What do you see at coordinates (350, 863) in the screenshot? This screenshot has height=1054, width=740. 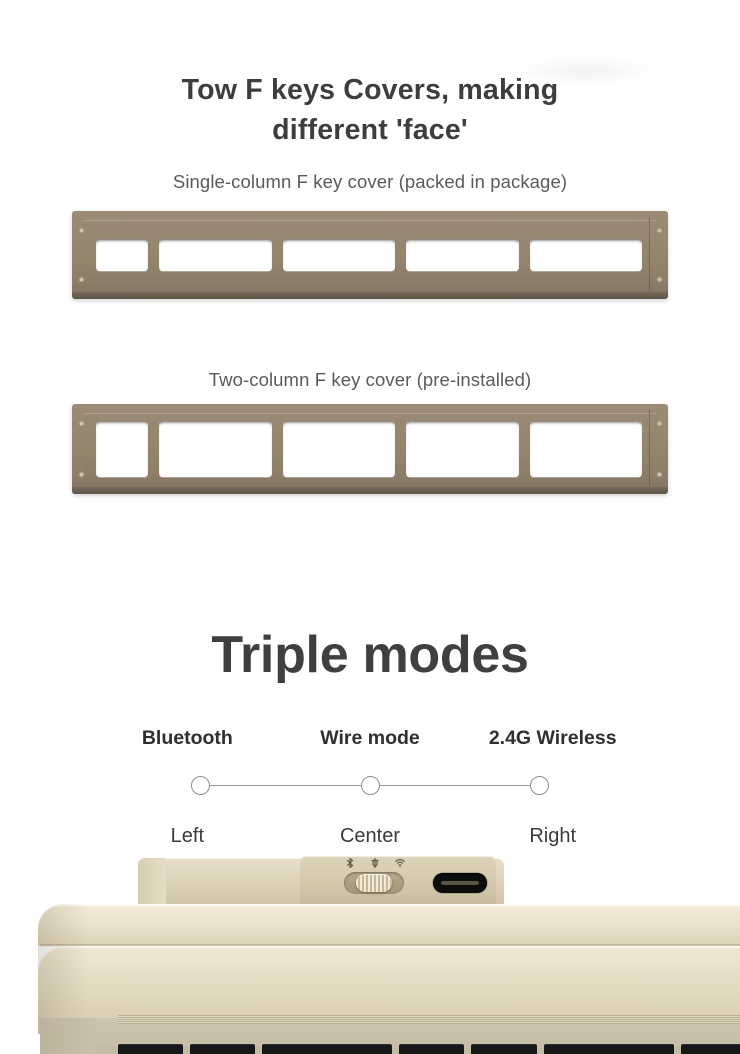 I see `bluetooth-icon` at bounding box center [350, 863].